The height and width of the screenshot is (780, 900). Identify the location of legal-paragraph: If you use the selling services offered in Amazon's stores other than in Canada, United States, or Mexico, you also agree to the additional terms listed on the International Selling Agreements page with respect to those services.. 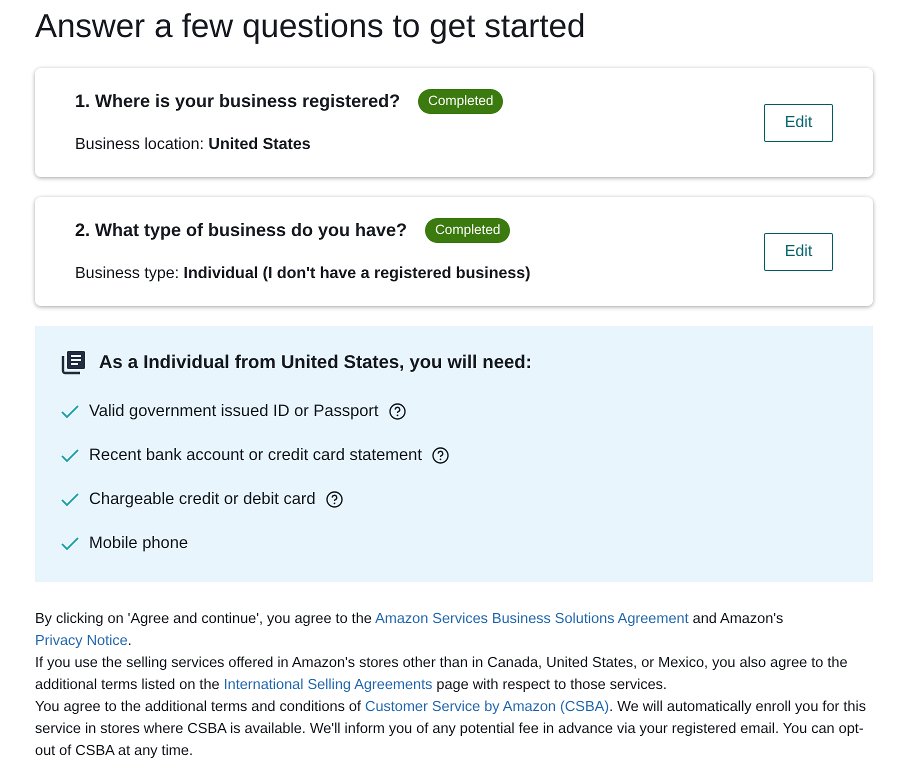
(442, 674).